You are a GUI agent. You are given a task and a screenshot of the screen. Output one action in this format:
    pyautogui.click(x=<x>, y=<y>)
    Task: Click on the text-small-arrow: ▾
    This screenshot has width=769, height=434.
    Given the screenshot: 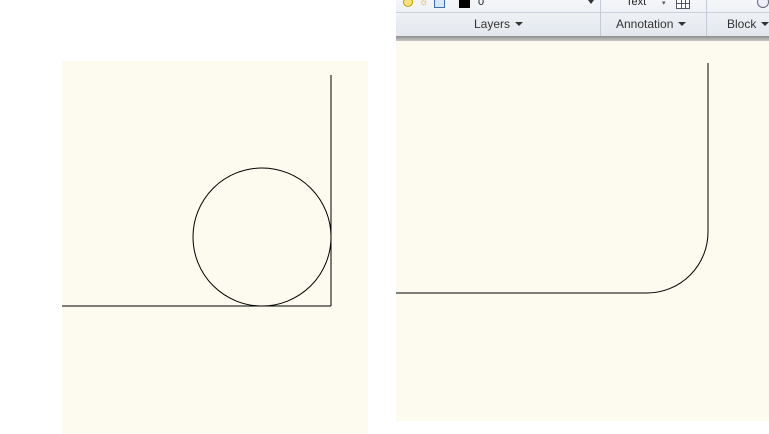 What is the action you would take?
    pyautogui.click(x=664, y=3)
    